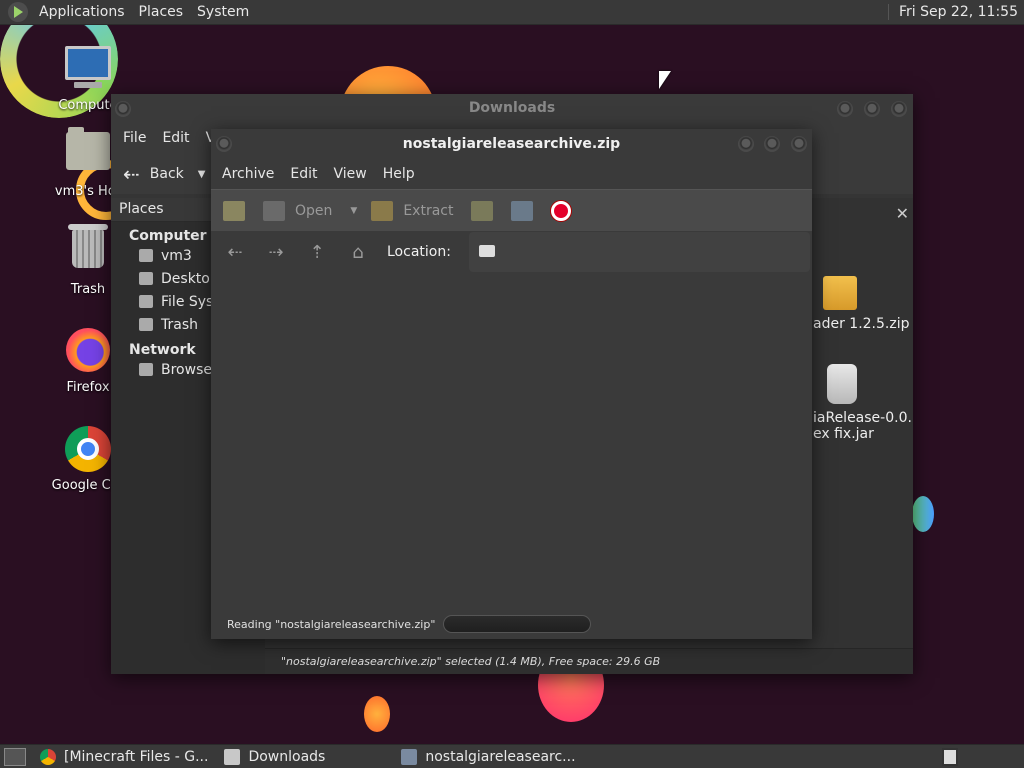 The height and width of the screenshot is (768, 1024). What do you see at coordinates (287, 756) in the screenshot?
I see `taskbar-item-label: Downloads` at bounding box center [287, 756].